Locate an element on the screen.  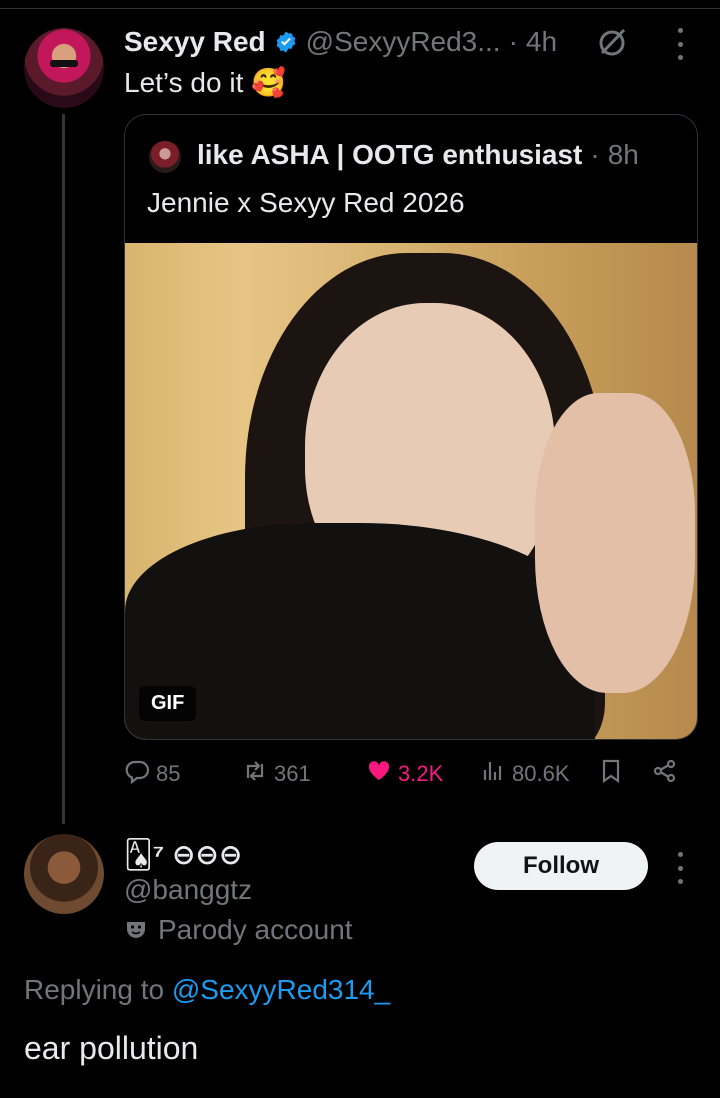
post-header: Sexyy Red @SexyyRed3... · 4h is located at coordinates (340, 42).